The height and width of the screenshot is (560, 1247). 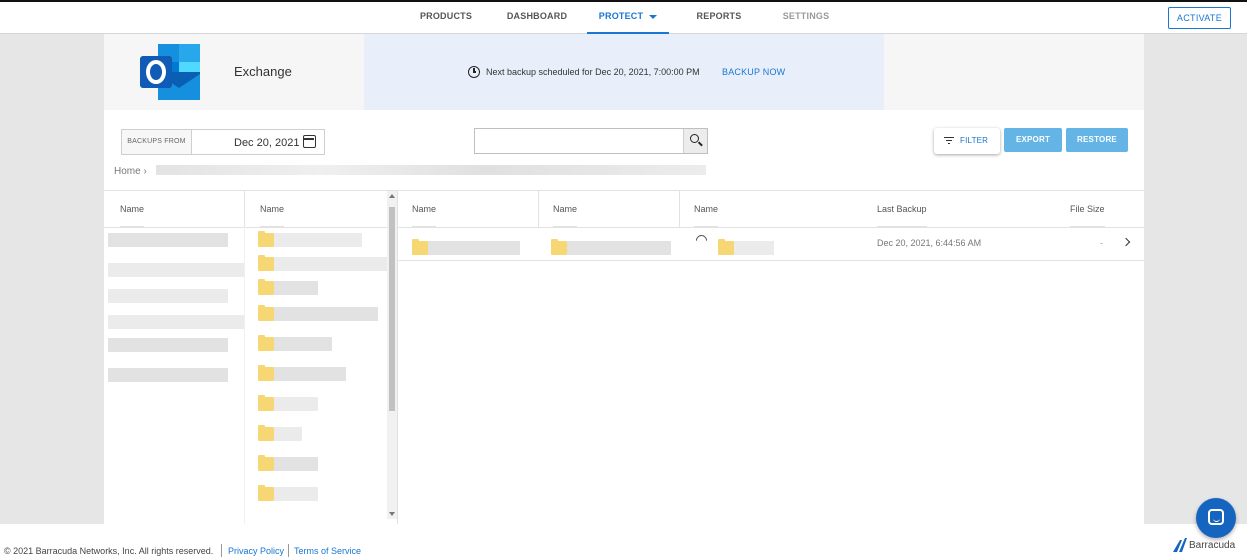 I want to click on chat-icon, so click(x=1216, y=517).